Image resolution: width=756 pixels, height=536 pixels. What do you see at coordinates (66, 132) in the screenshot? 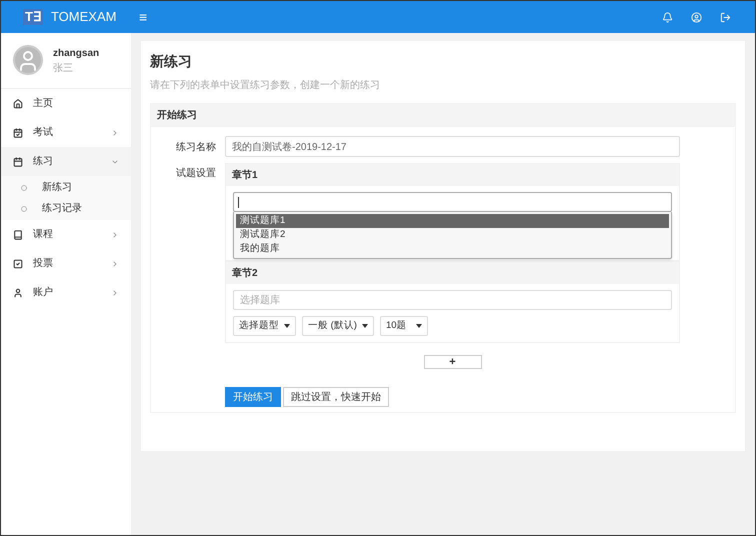
I see `nav-item: 考试` at bounding box center [66, 132].